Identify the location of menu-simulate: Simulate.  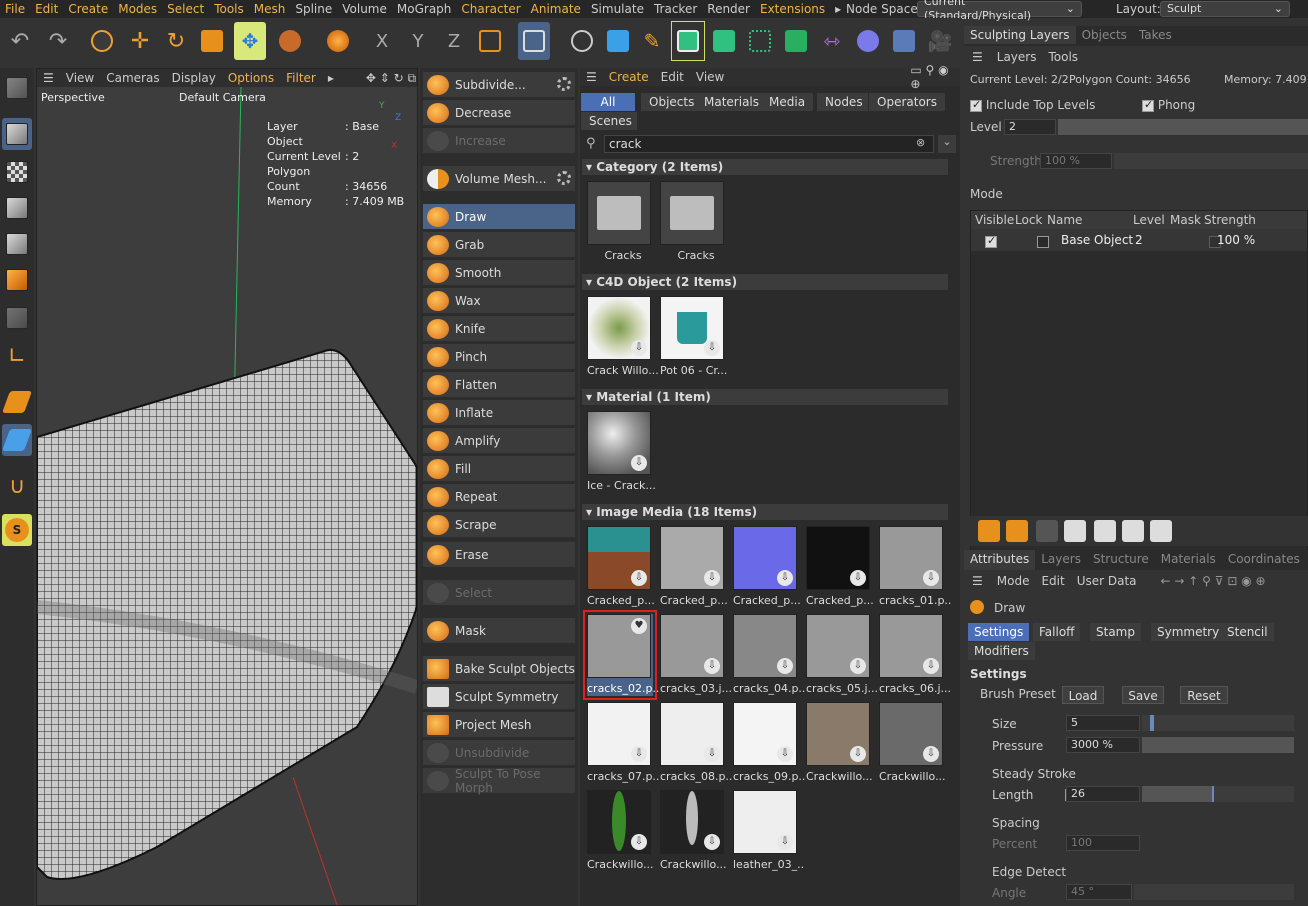
(617, 9).